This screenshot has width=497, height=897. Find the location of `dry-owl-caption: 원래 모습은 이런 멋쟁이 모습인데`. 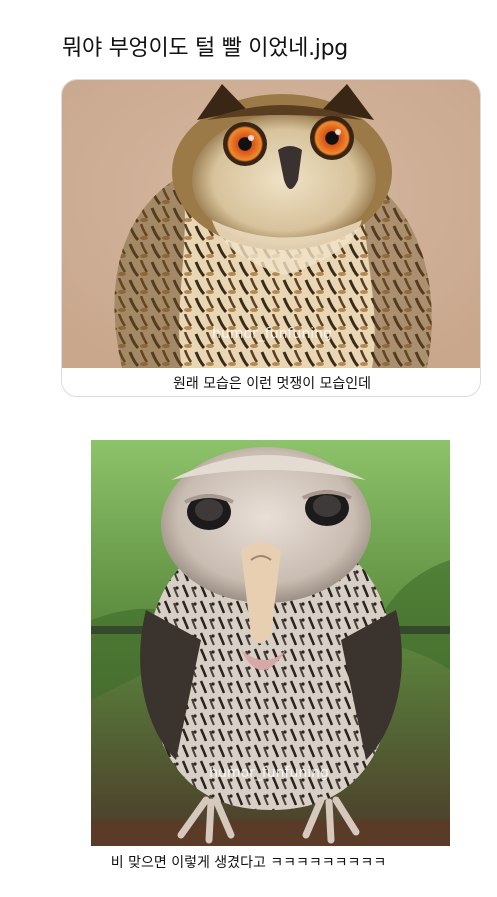

dry-owl-caption: 원래 모습은 이런 멋쟁이 모습인데 is located at coordinates (272, 384).